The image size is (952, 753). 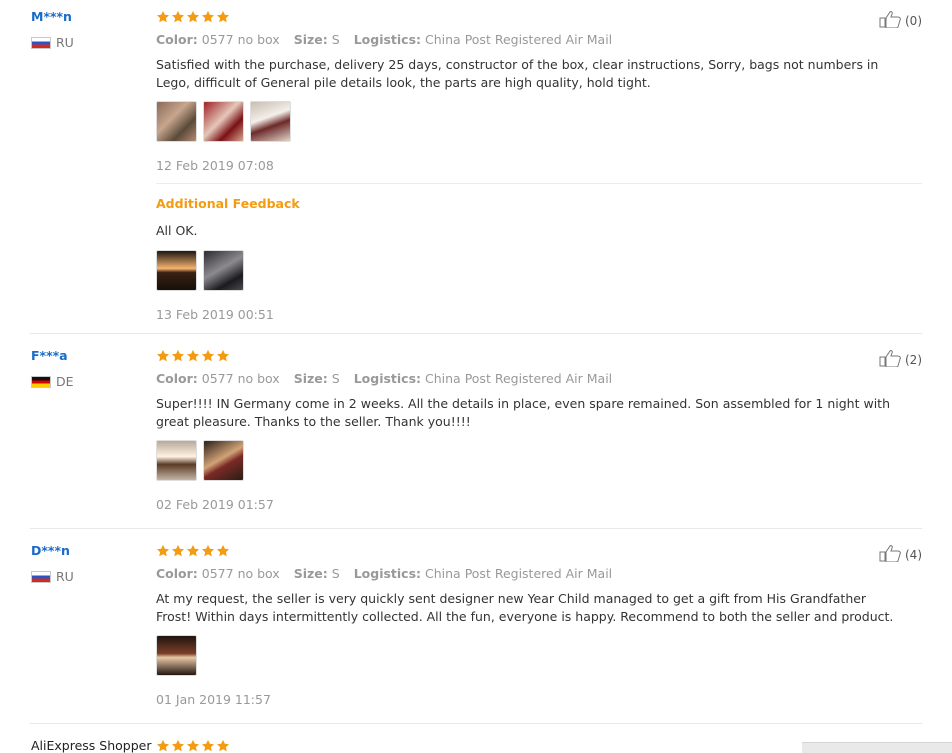 What do you see at coordinates (913, 360) in the screenshot?
I see `helpful-count: (2)` at bounding box center [913, 360].